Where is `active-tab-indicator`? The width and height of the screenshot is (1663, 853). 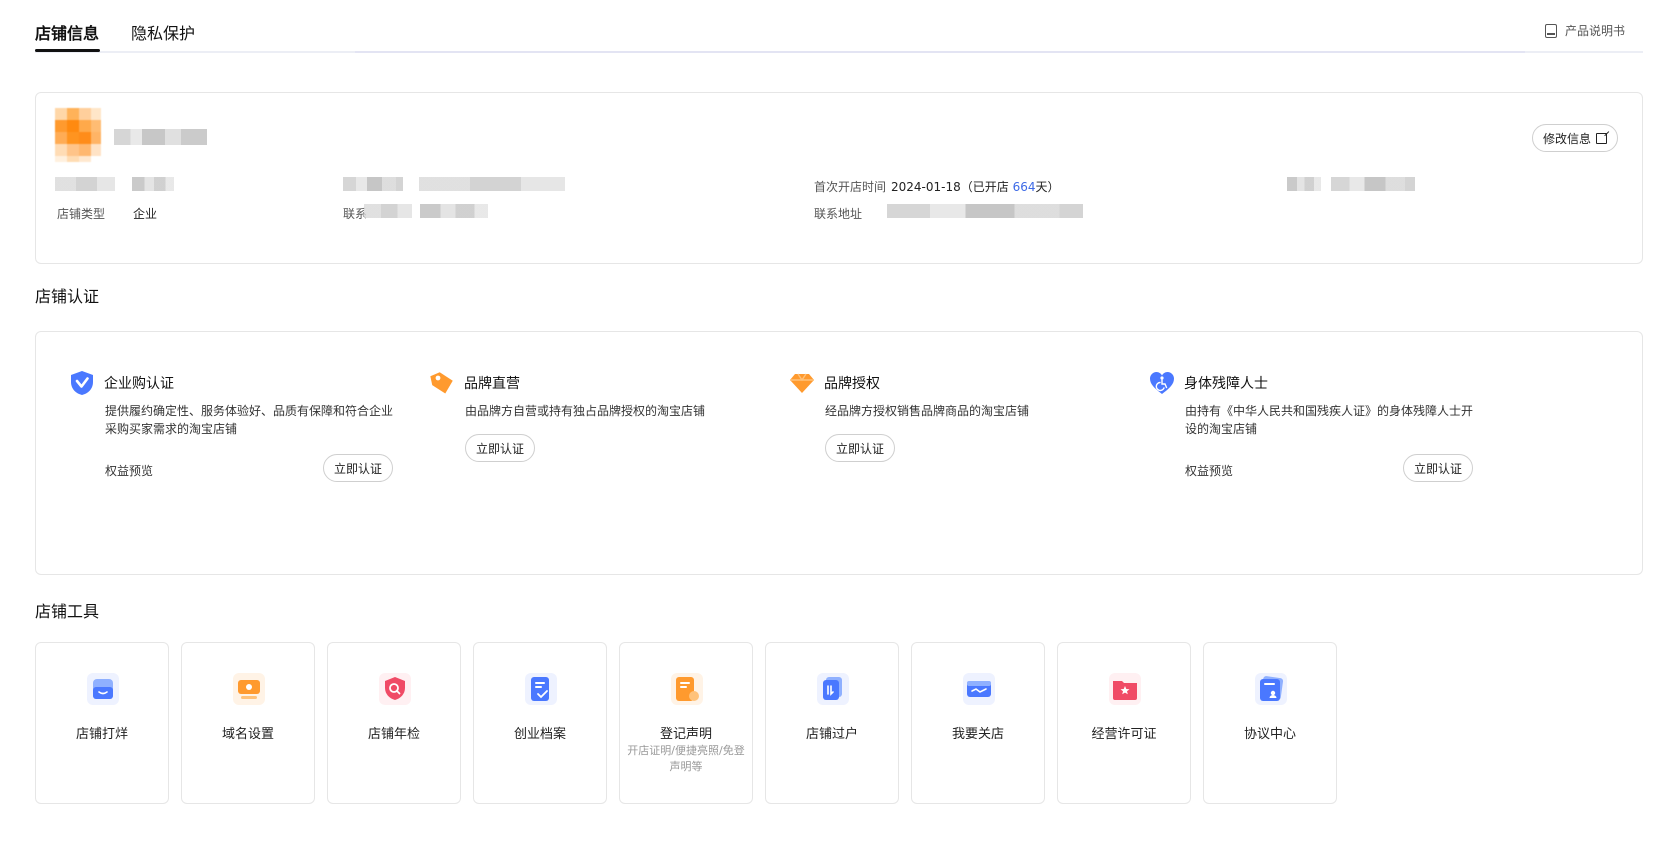
active-tab-indicator is located at coordinates (67, 50).